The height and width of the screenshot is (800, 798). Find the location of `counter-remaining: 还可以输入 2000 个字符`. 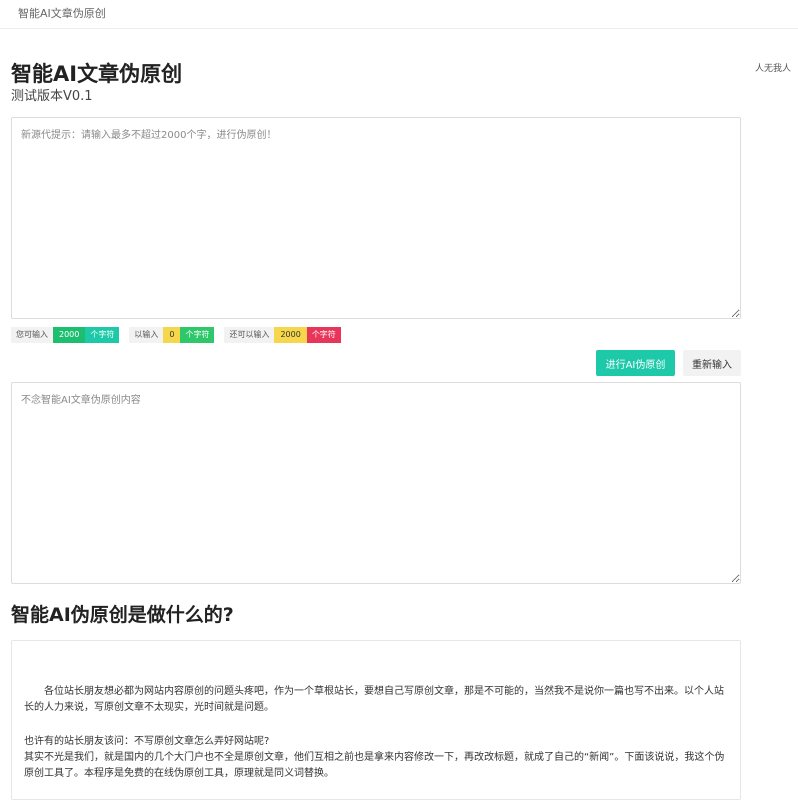

counter-remaining: 还可以输入 2000 个字符 is located at coordinates (282, 335).